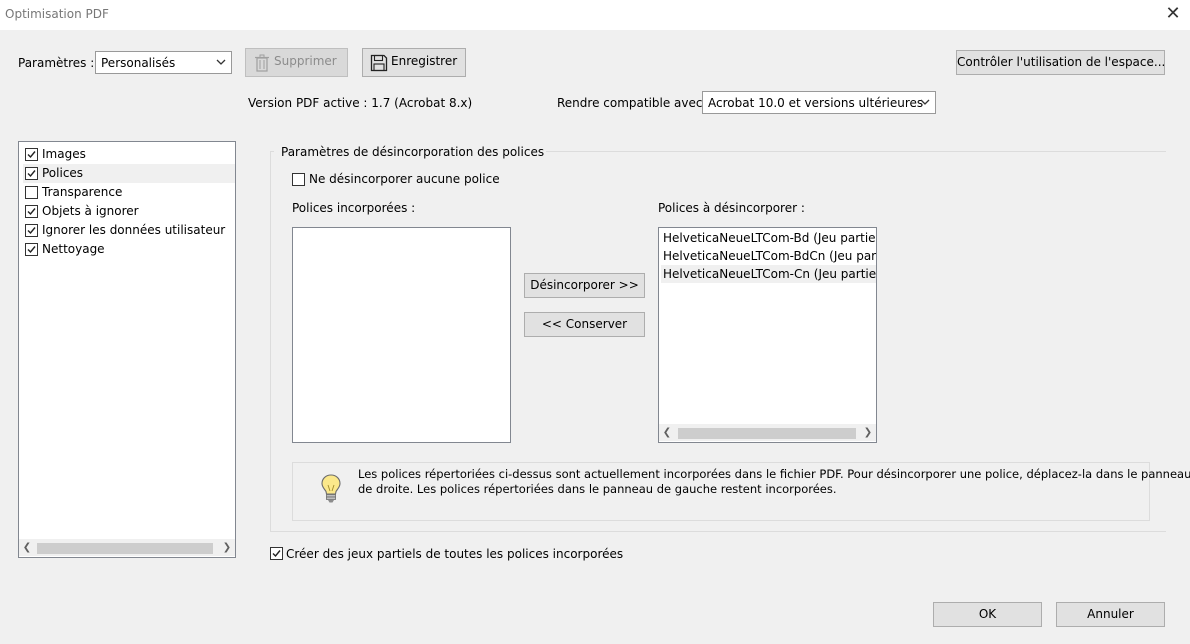  I want to click on transparency-checkbox, so click(31, 192).